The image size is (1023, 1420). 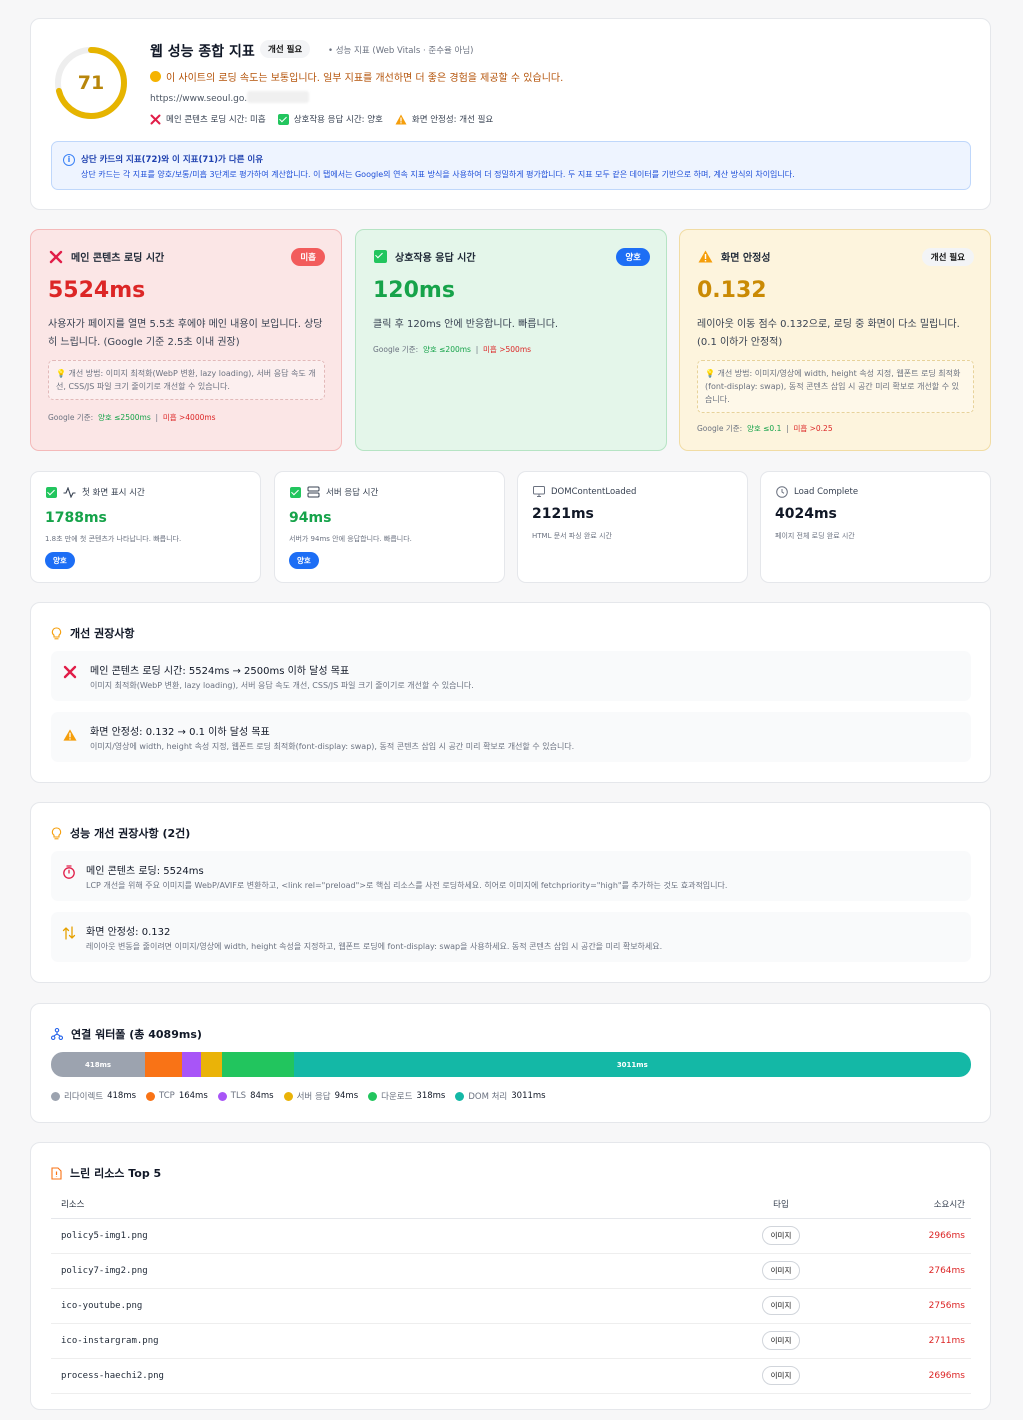 I want to click on table-row: process-haechi2.png 이미지 2696ms, so click(x=511, y=1376).